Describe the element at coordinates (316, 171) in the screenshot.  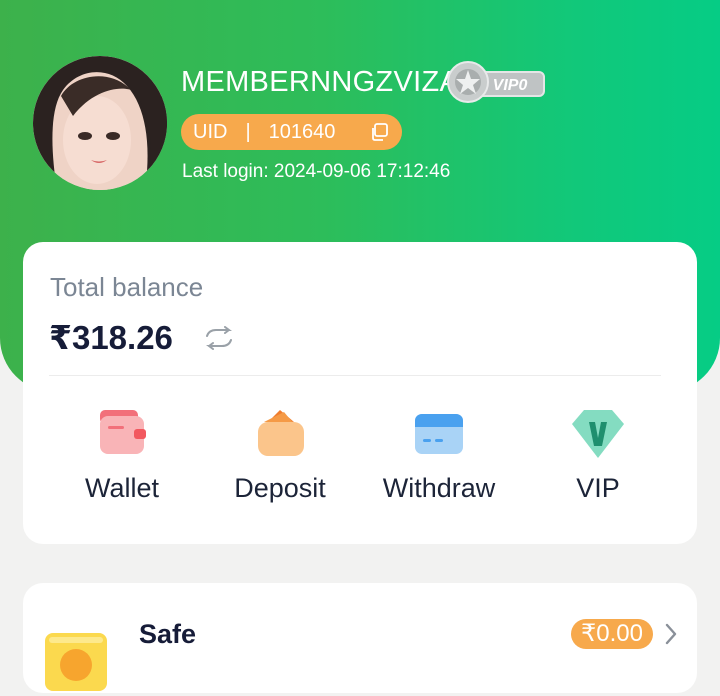
I see `last-login-text: Last login: 2024-09-06 17:12:46` at that location.